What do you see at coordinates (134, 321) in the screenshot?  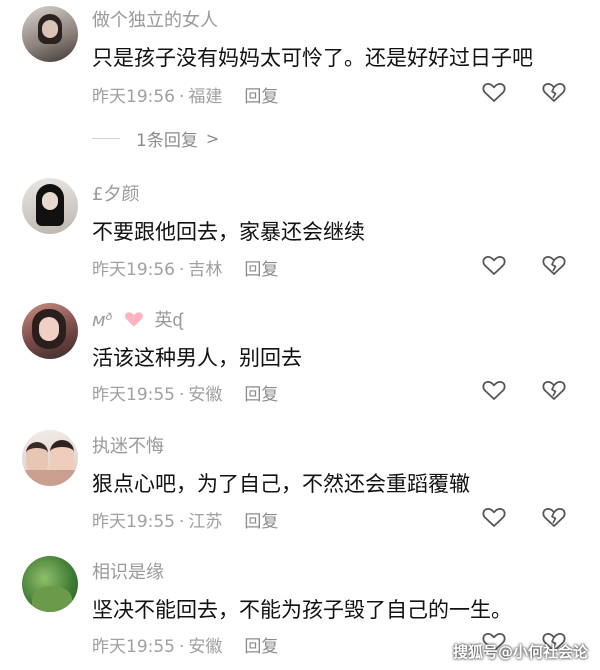 I see `pink-heart-icon` at bounding box center [134, 321].